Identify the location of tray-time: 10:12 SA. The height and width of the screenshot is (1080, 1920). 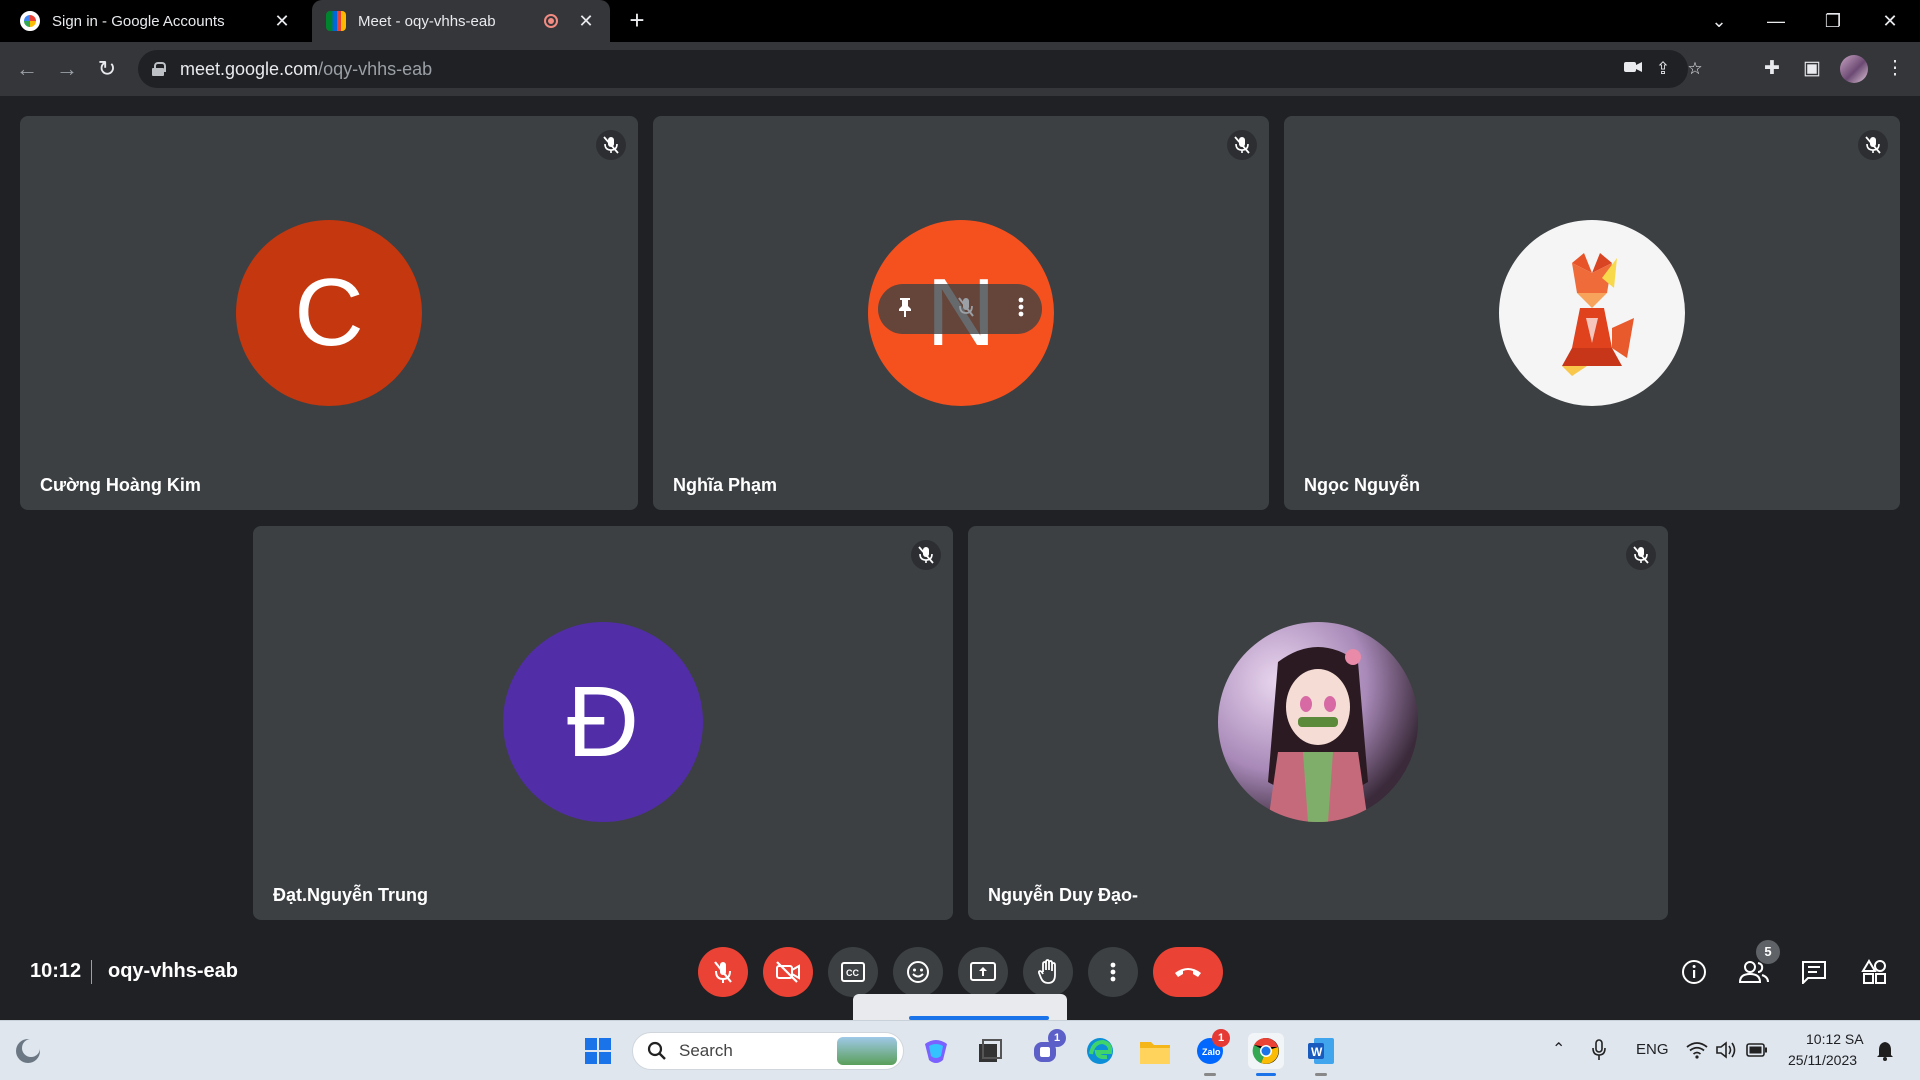
(1835, 1039).